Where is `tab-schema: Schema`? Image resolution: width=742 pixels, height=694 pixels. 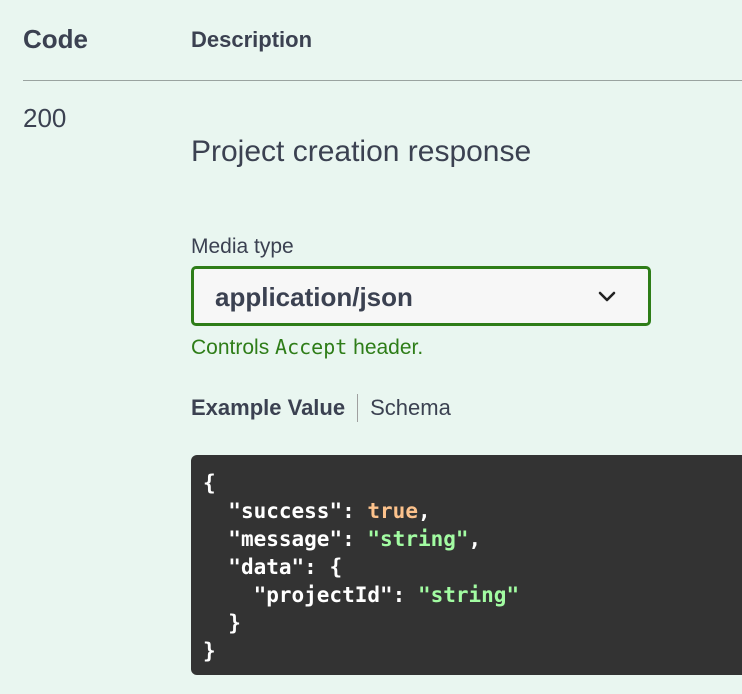 tab-schema: Schema is located at coordinates (410, 408).